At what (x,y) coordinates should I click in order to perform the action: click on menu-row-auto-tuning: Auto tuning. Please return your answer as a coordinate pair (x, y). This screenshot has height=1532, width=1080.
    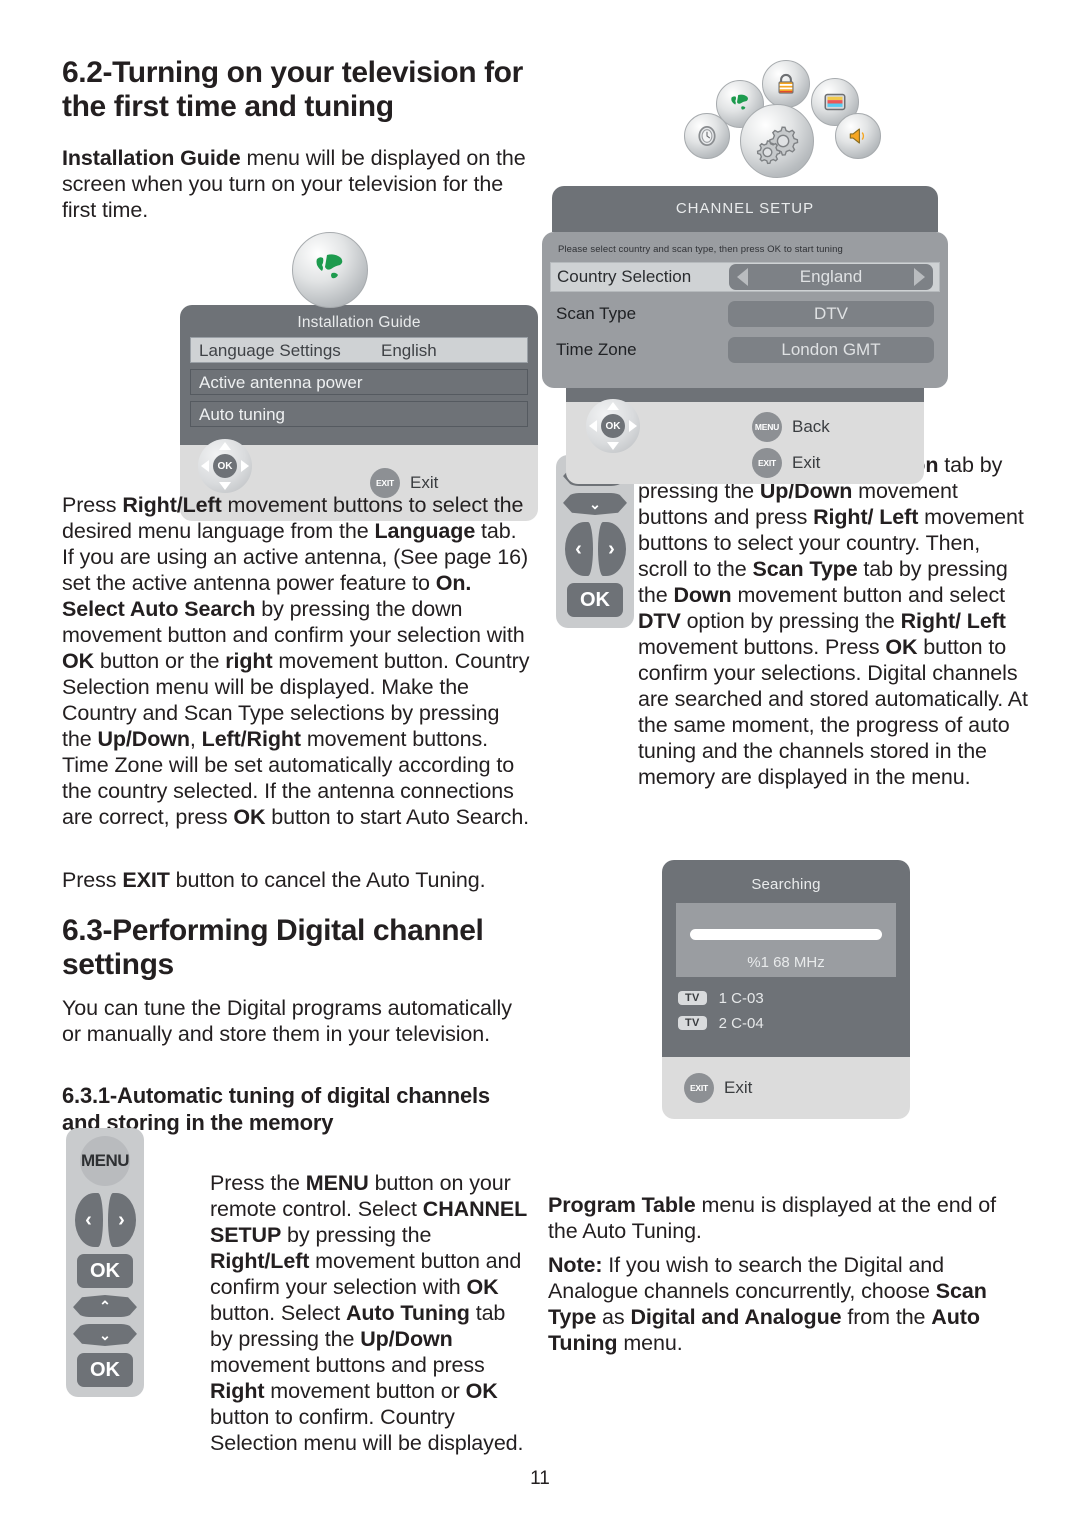
    Looking at the image, I should click on (359, 414).